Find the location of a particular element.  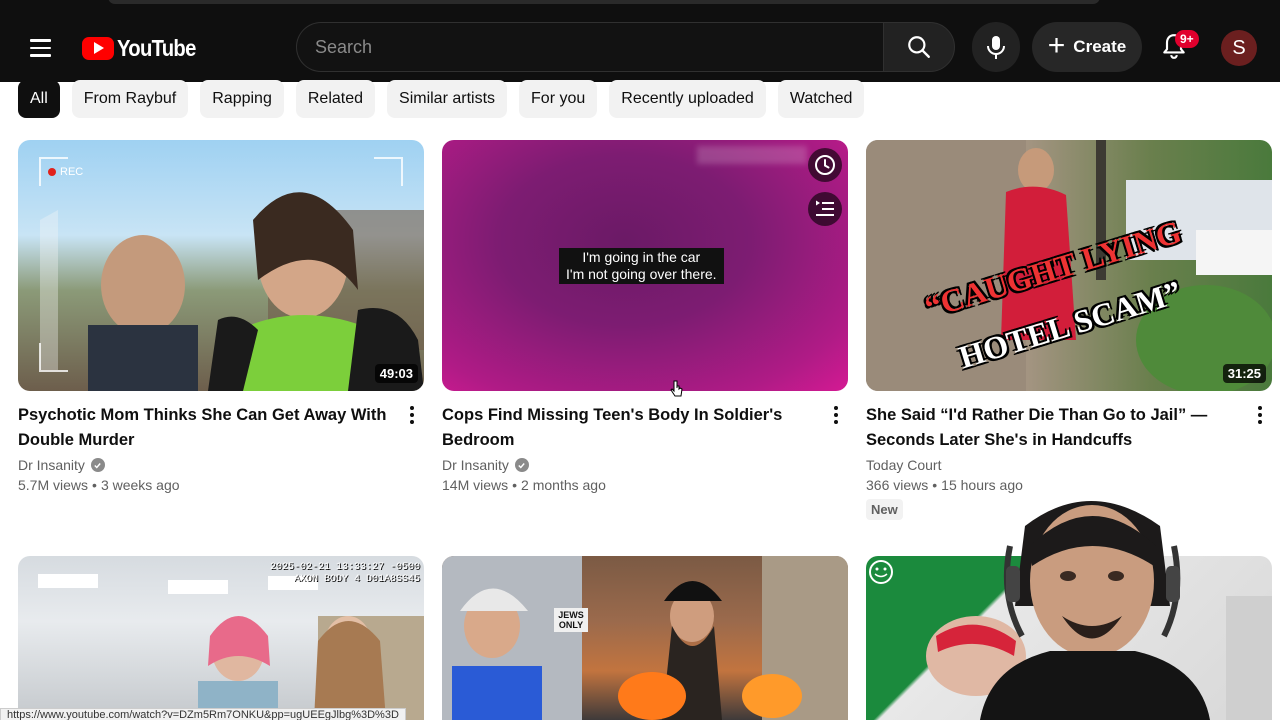

video-card: JEWS ONLY is located at coordinates (645, 638).